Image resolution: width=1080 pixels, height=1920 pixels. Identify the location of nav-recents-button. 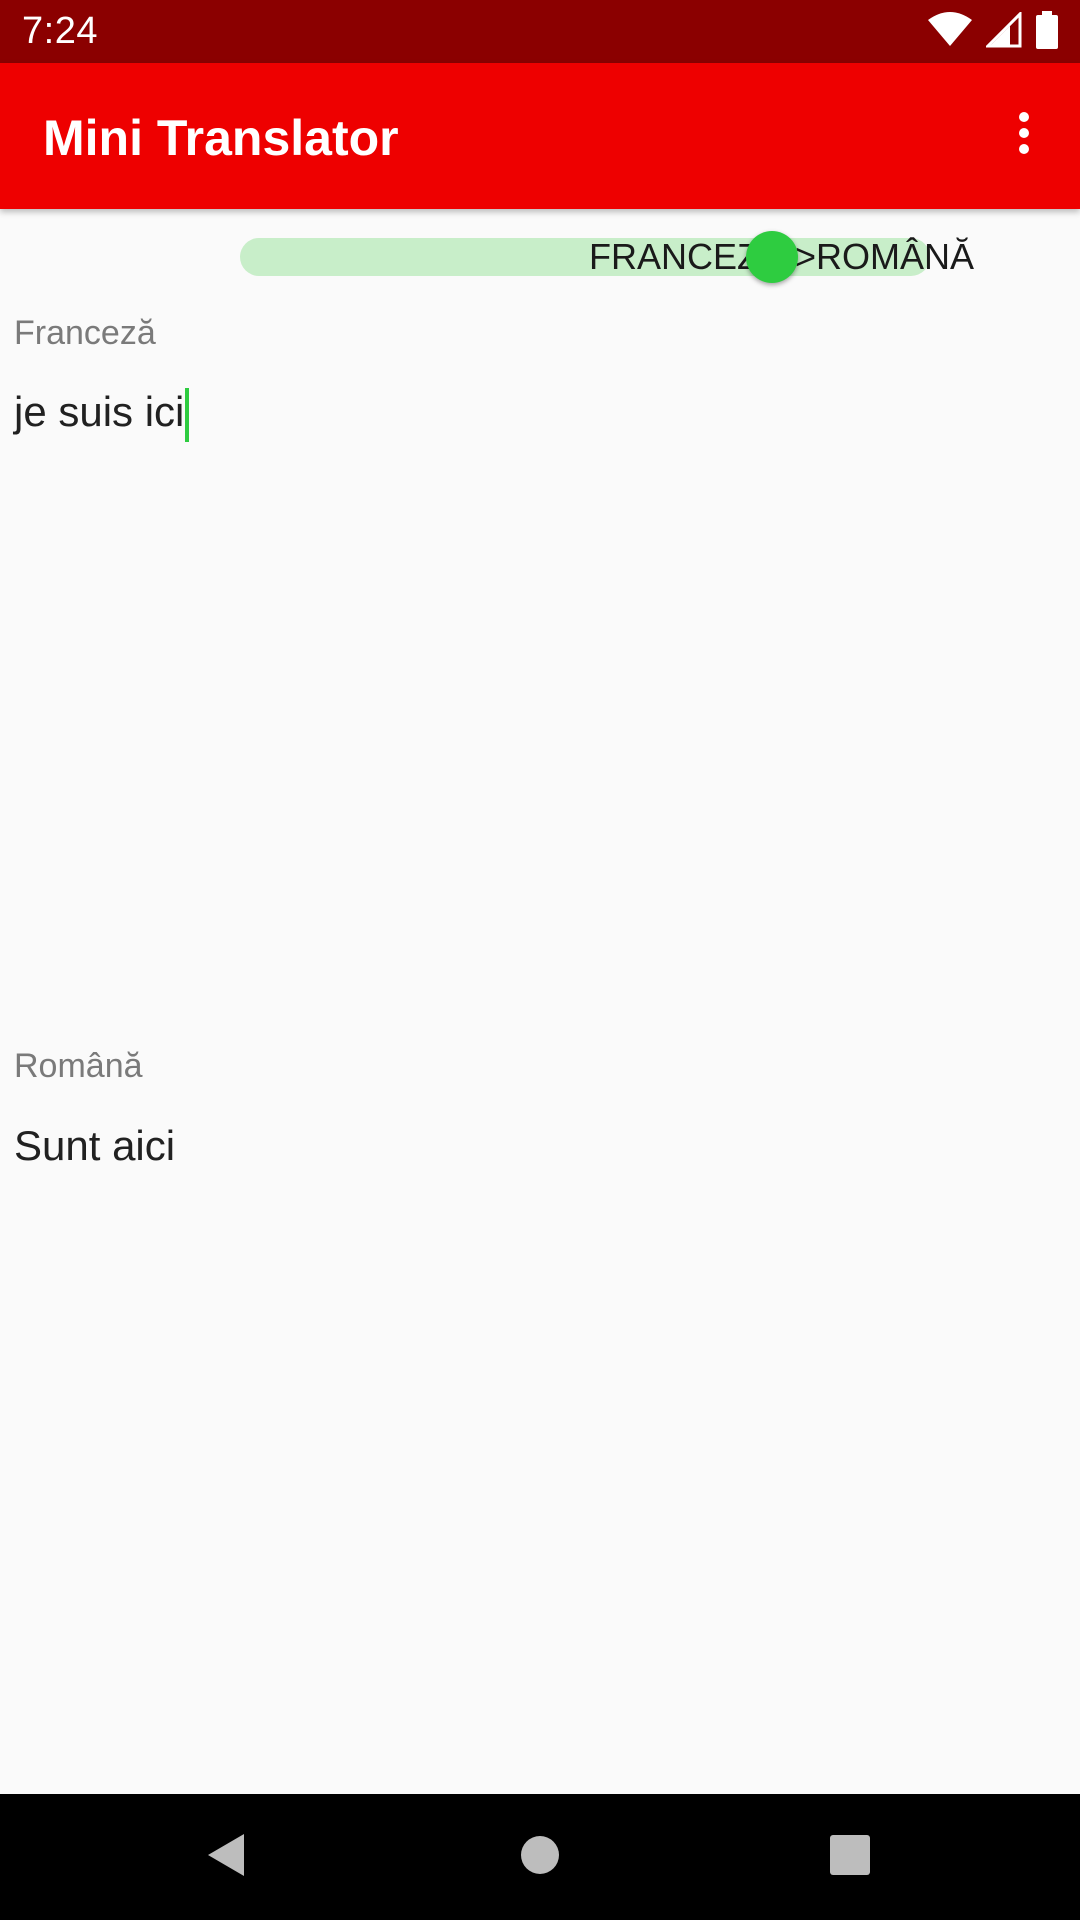
(850, 1857).